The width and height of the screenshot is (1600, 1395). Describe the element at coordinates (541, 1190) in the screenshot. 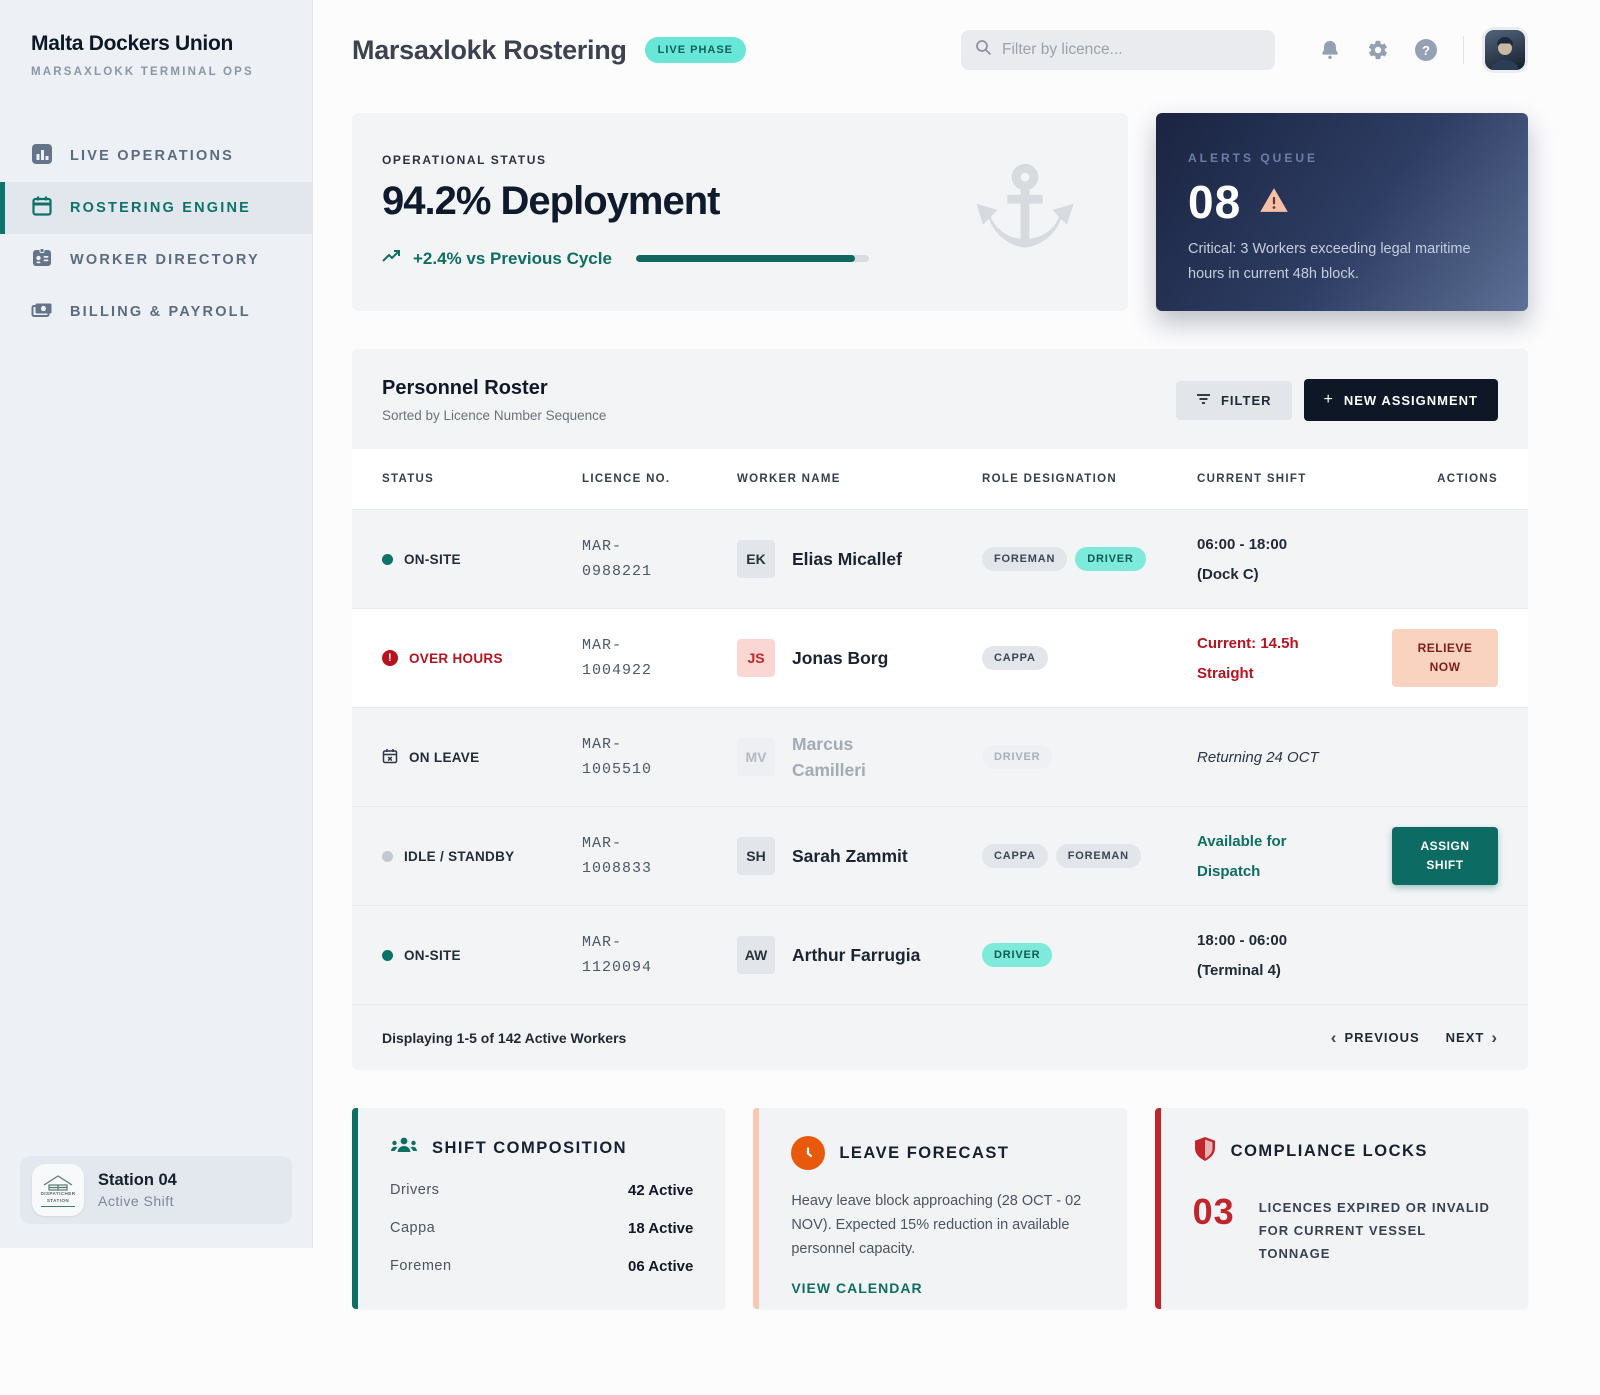

I see `composition-row: Drivers 42 Active` at that location.